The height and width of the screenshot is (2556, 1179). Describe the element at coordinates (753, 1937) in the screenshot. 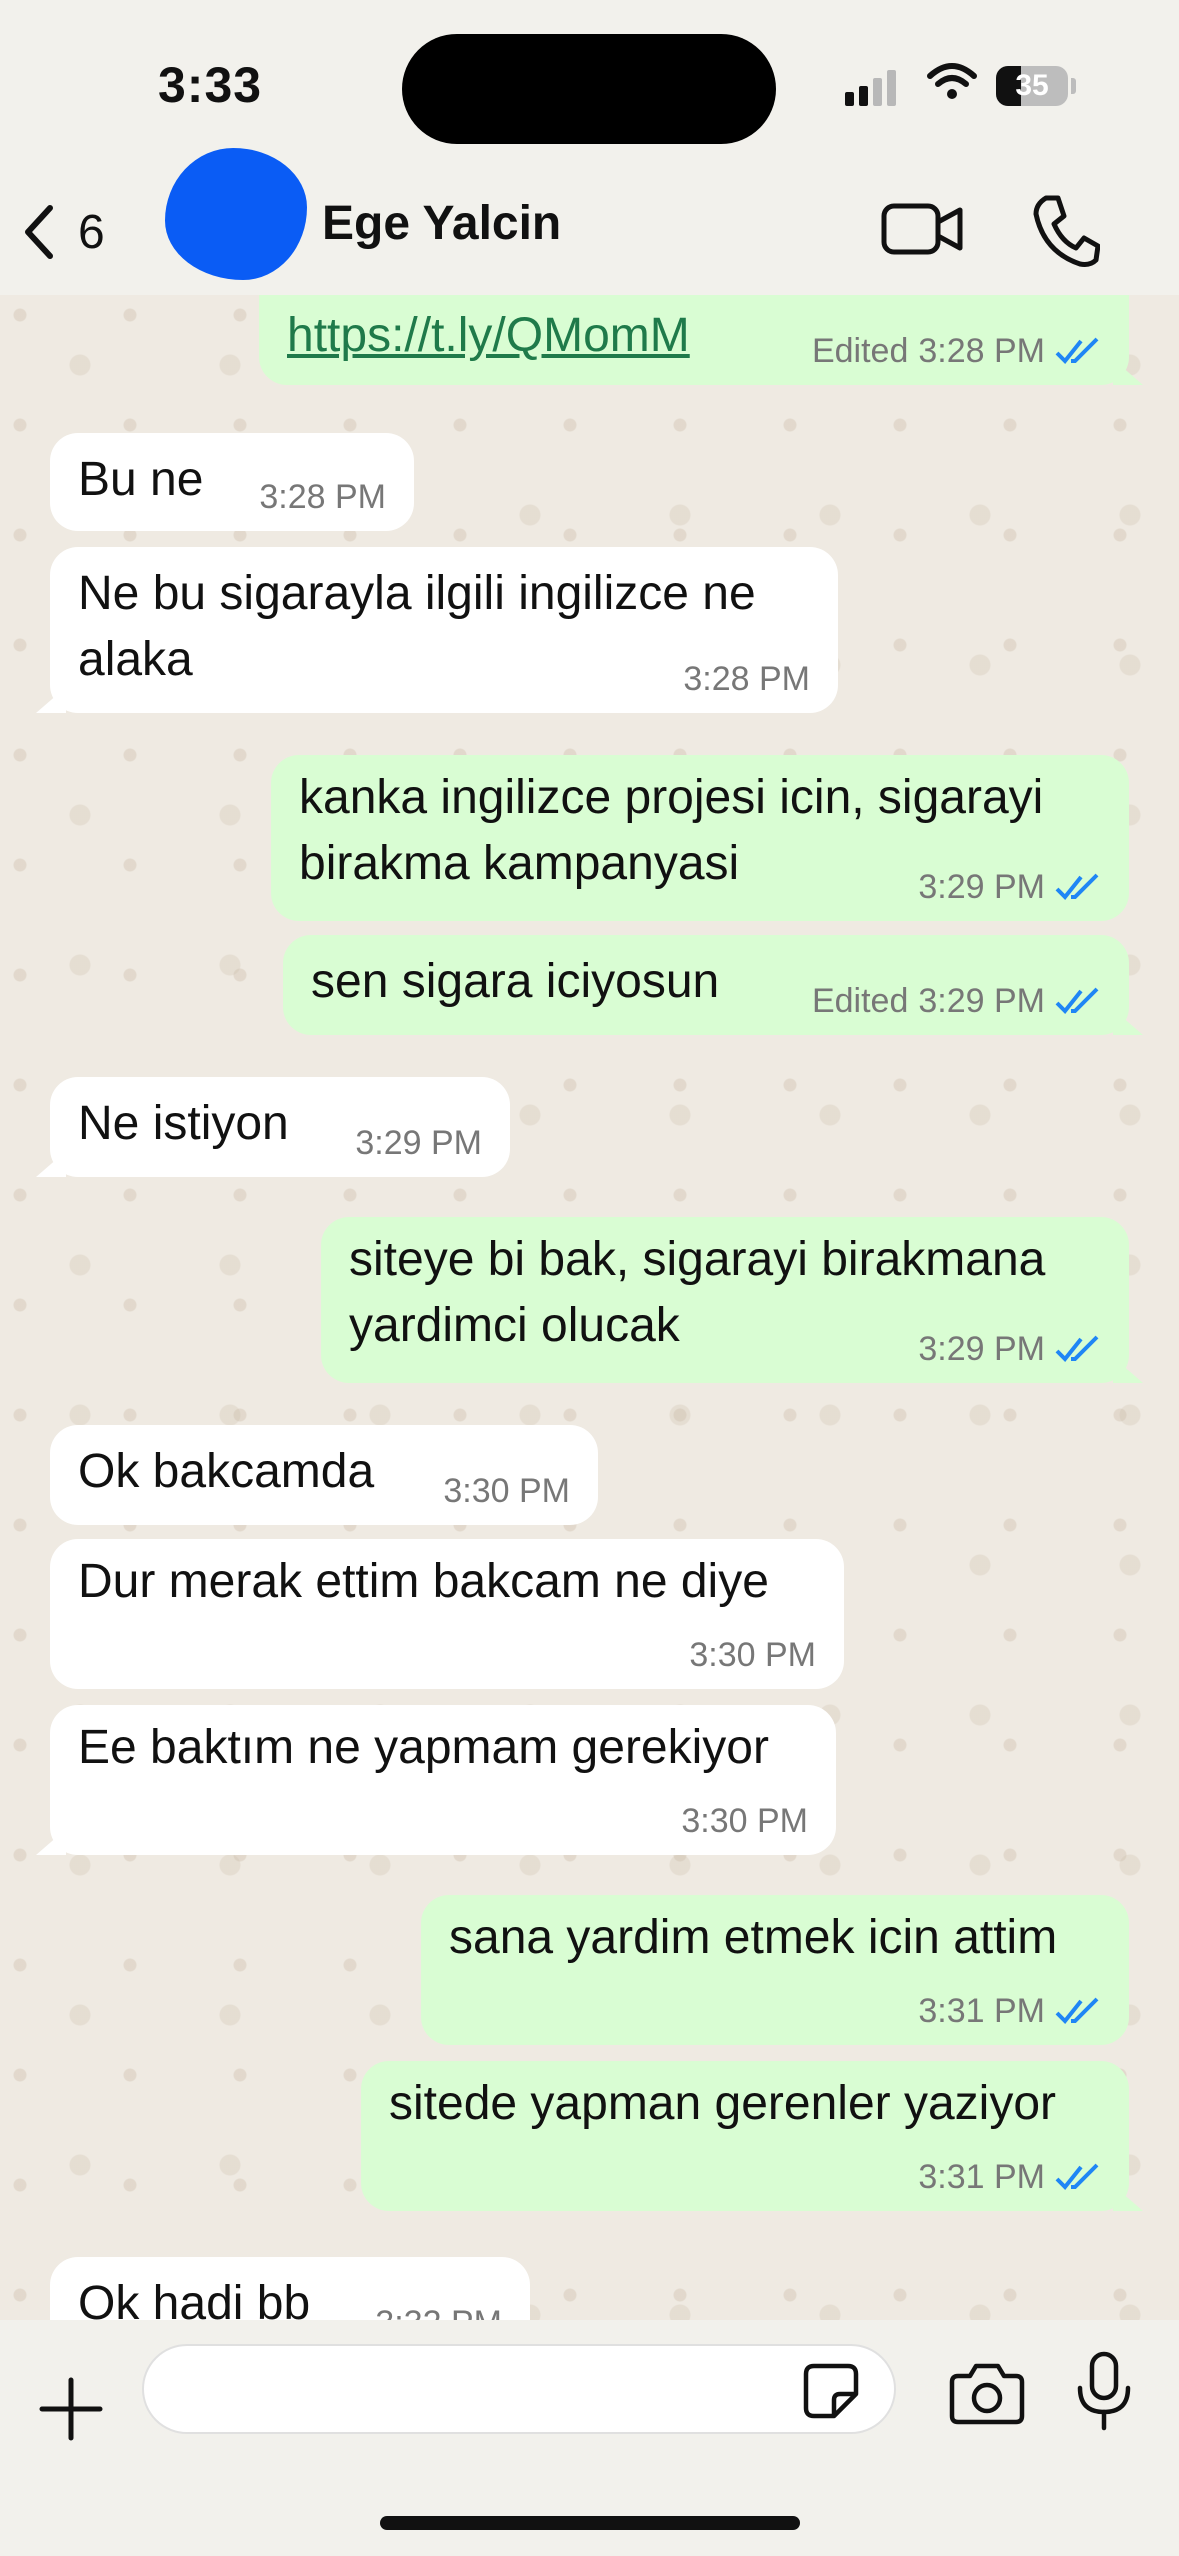

I see `message-text: sana yardim etmek icin attim` at that location.